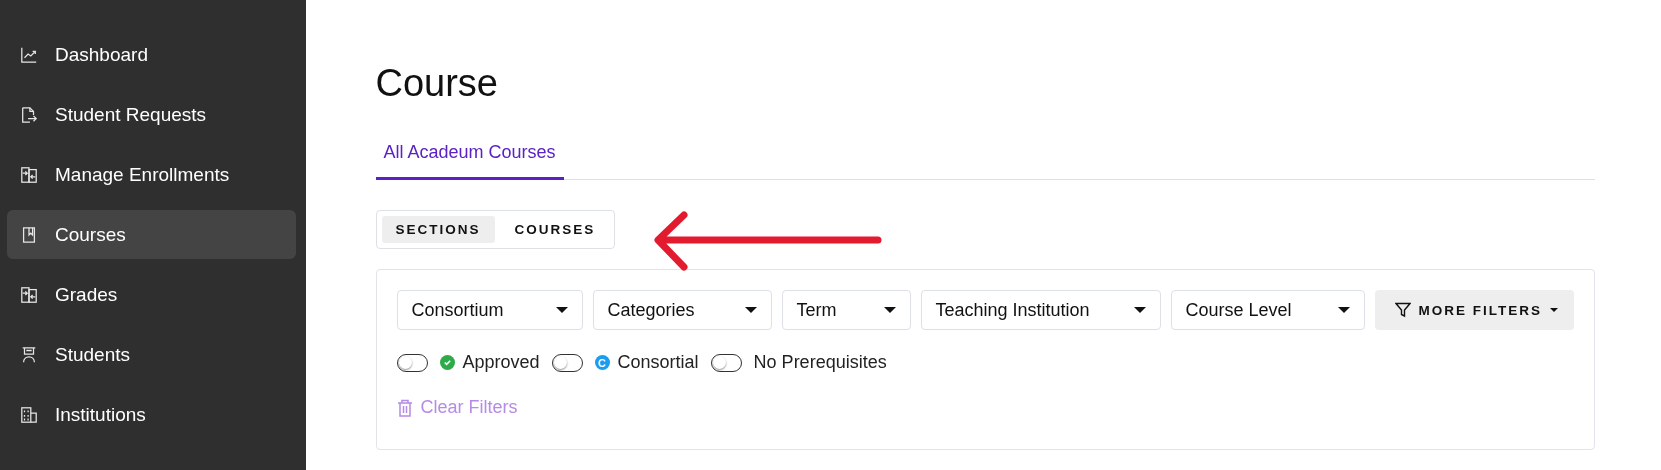  I want to click on person-icon, so click(29, 354).